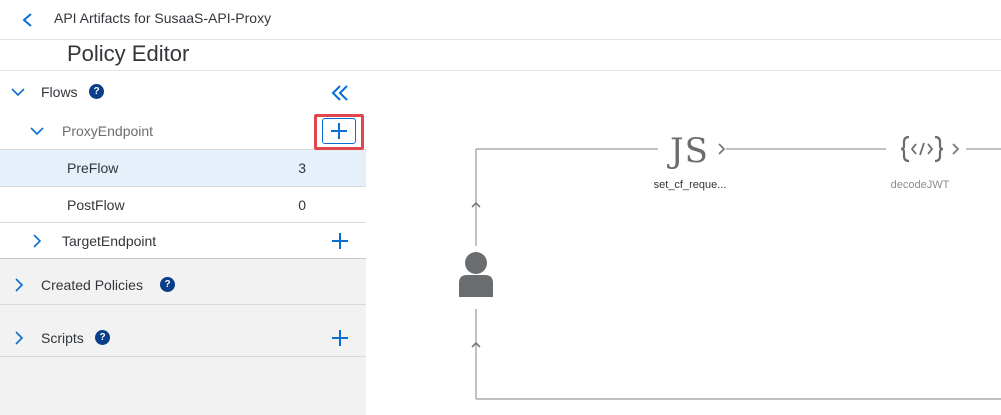 This screenshot has width=1001, height=415. I want to click on add-proxy-endpoint-flow-button, so click(339, 131).